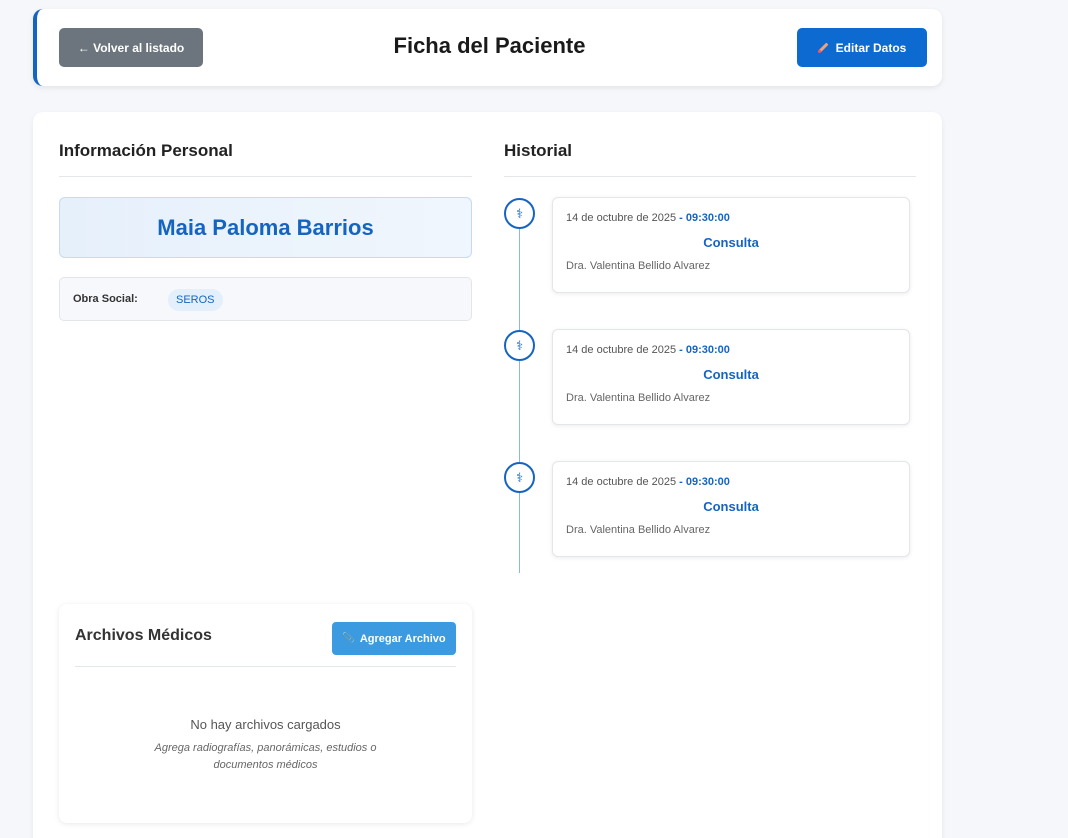 The image size is (1068, 838). What do you see at coordinates (195, 300) in the screenshot?
I see `obra-social-badge: SEROS` at bounding box center [195, 300].